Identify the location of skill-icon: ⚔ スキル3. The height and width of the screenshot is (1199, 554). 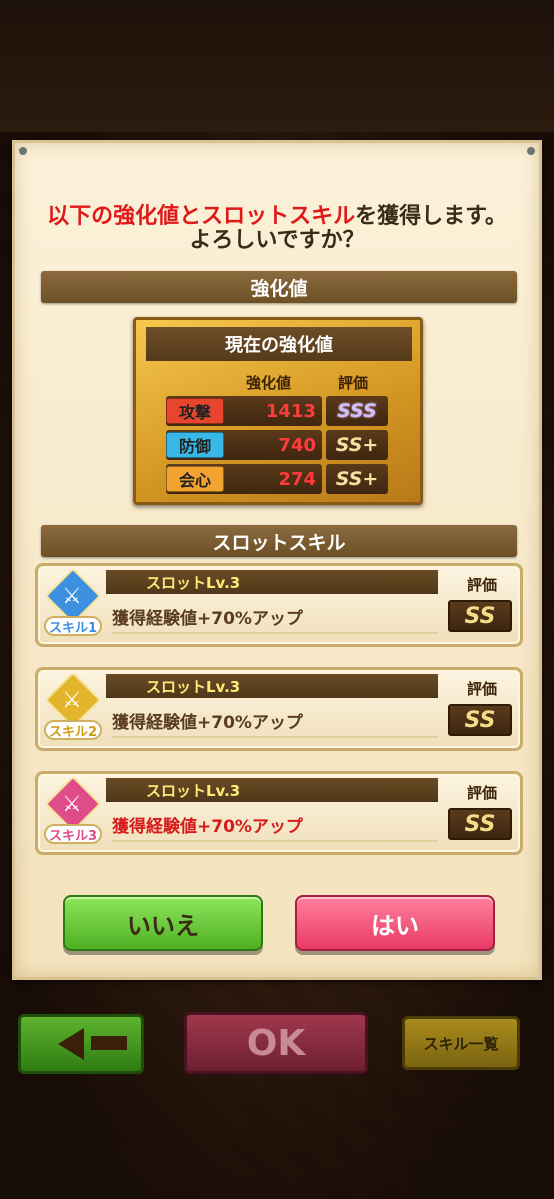
(73, 810).